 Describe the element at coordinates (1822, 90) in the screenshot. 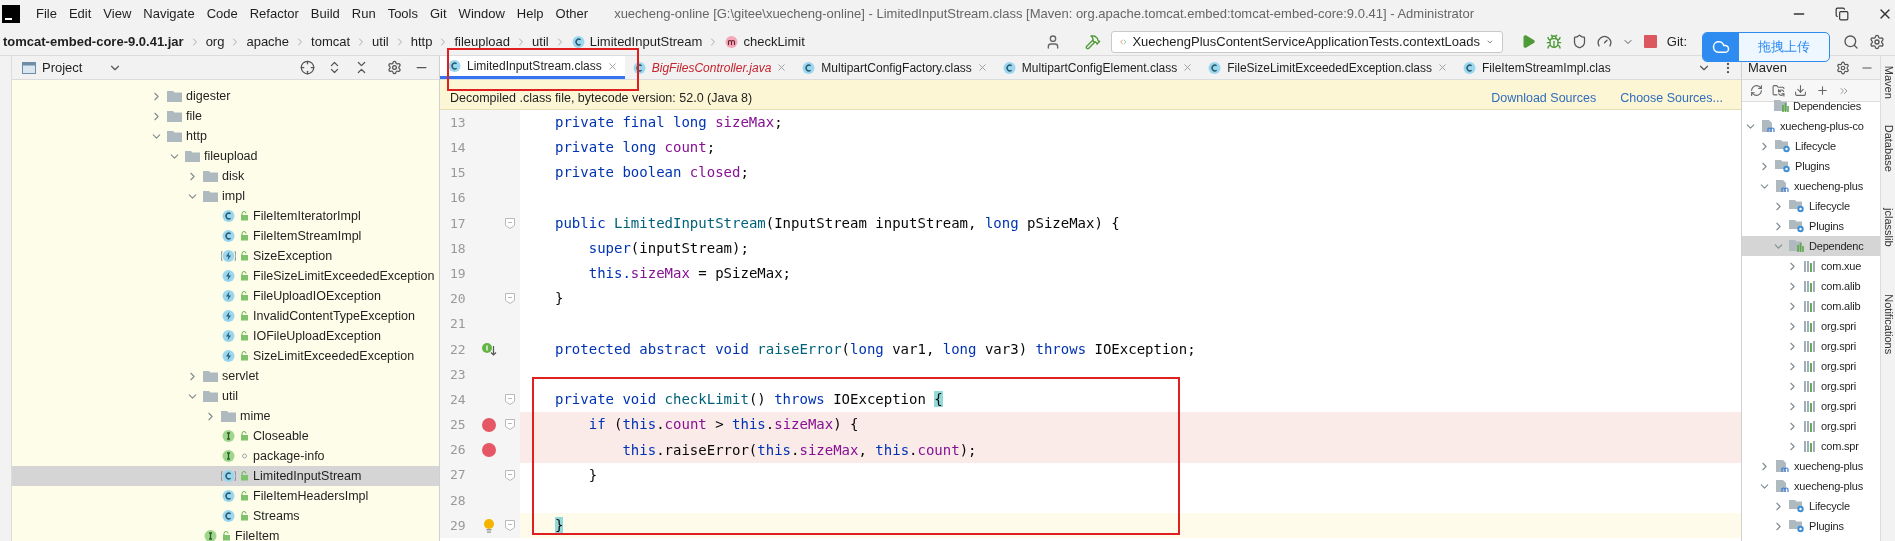

I see `add-icon` at that location.